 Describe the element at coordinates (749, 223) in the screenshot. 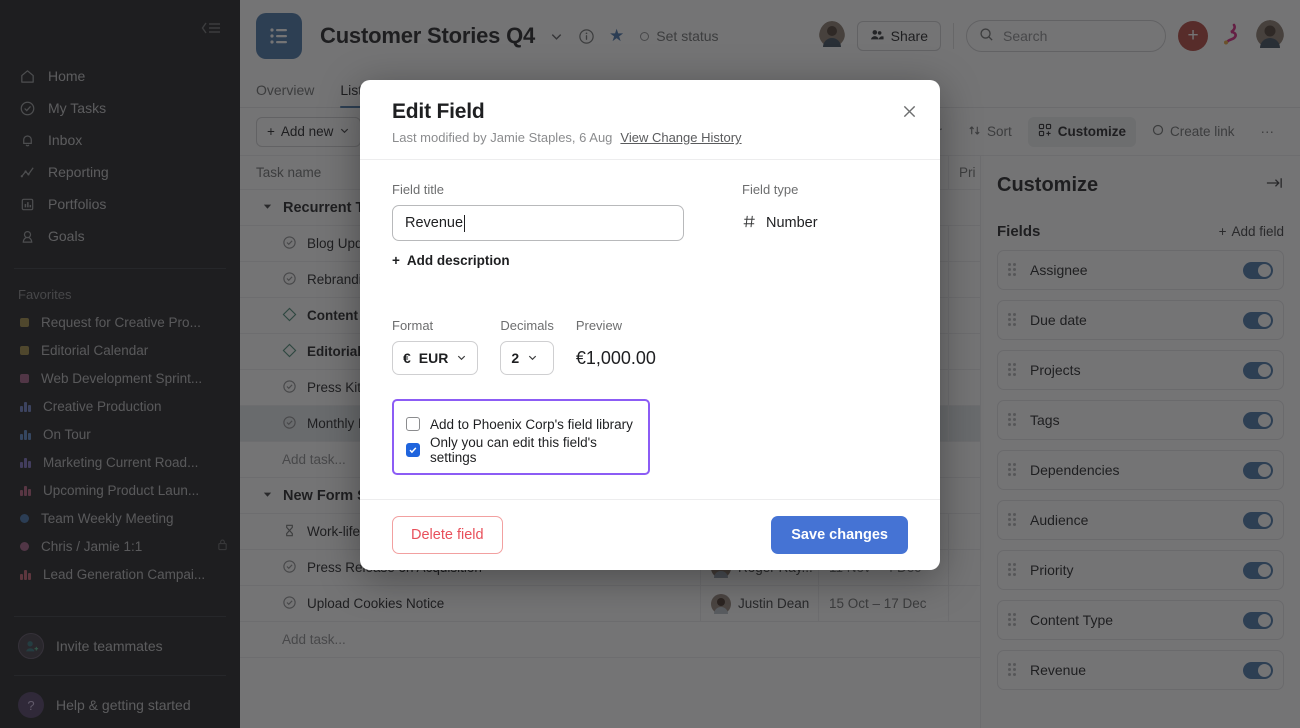

I see `number-hash-icon` at that location.